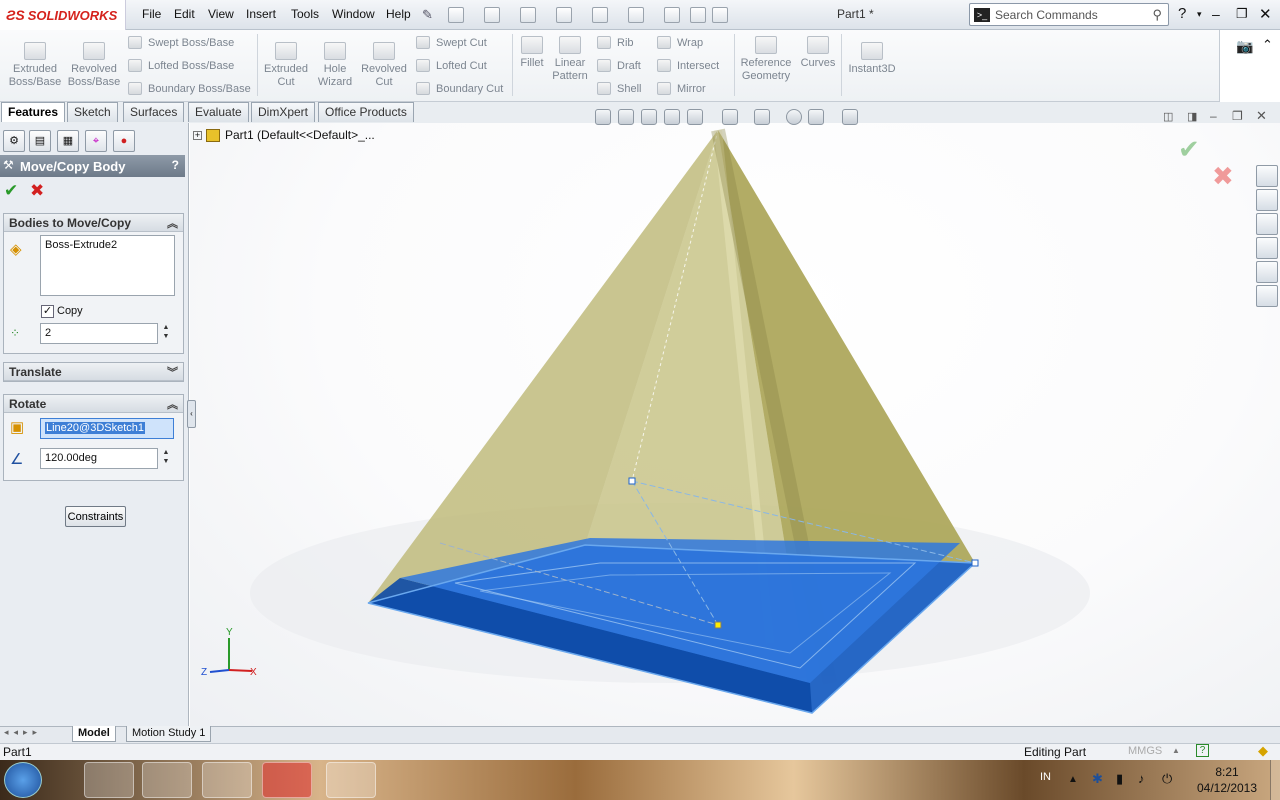  What do you see at coordinates (1182, 13) in the screenshot?
I see `help-icon: ?` at bounding box center [1182, 13].